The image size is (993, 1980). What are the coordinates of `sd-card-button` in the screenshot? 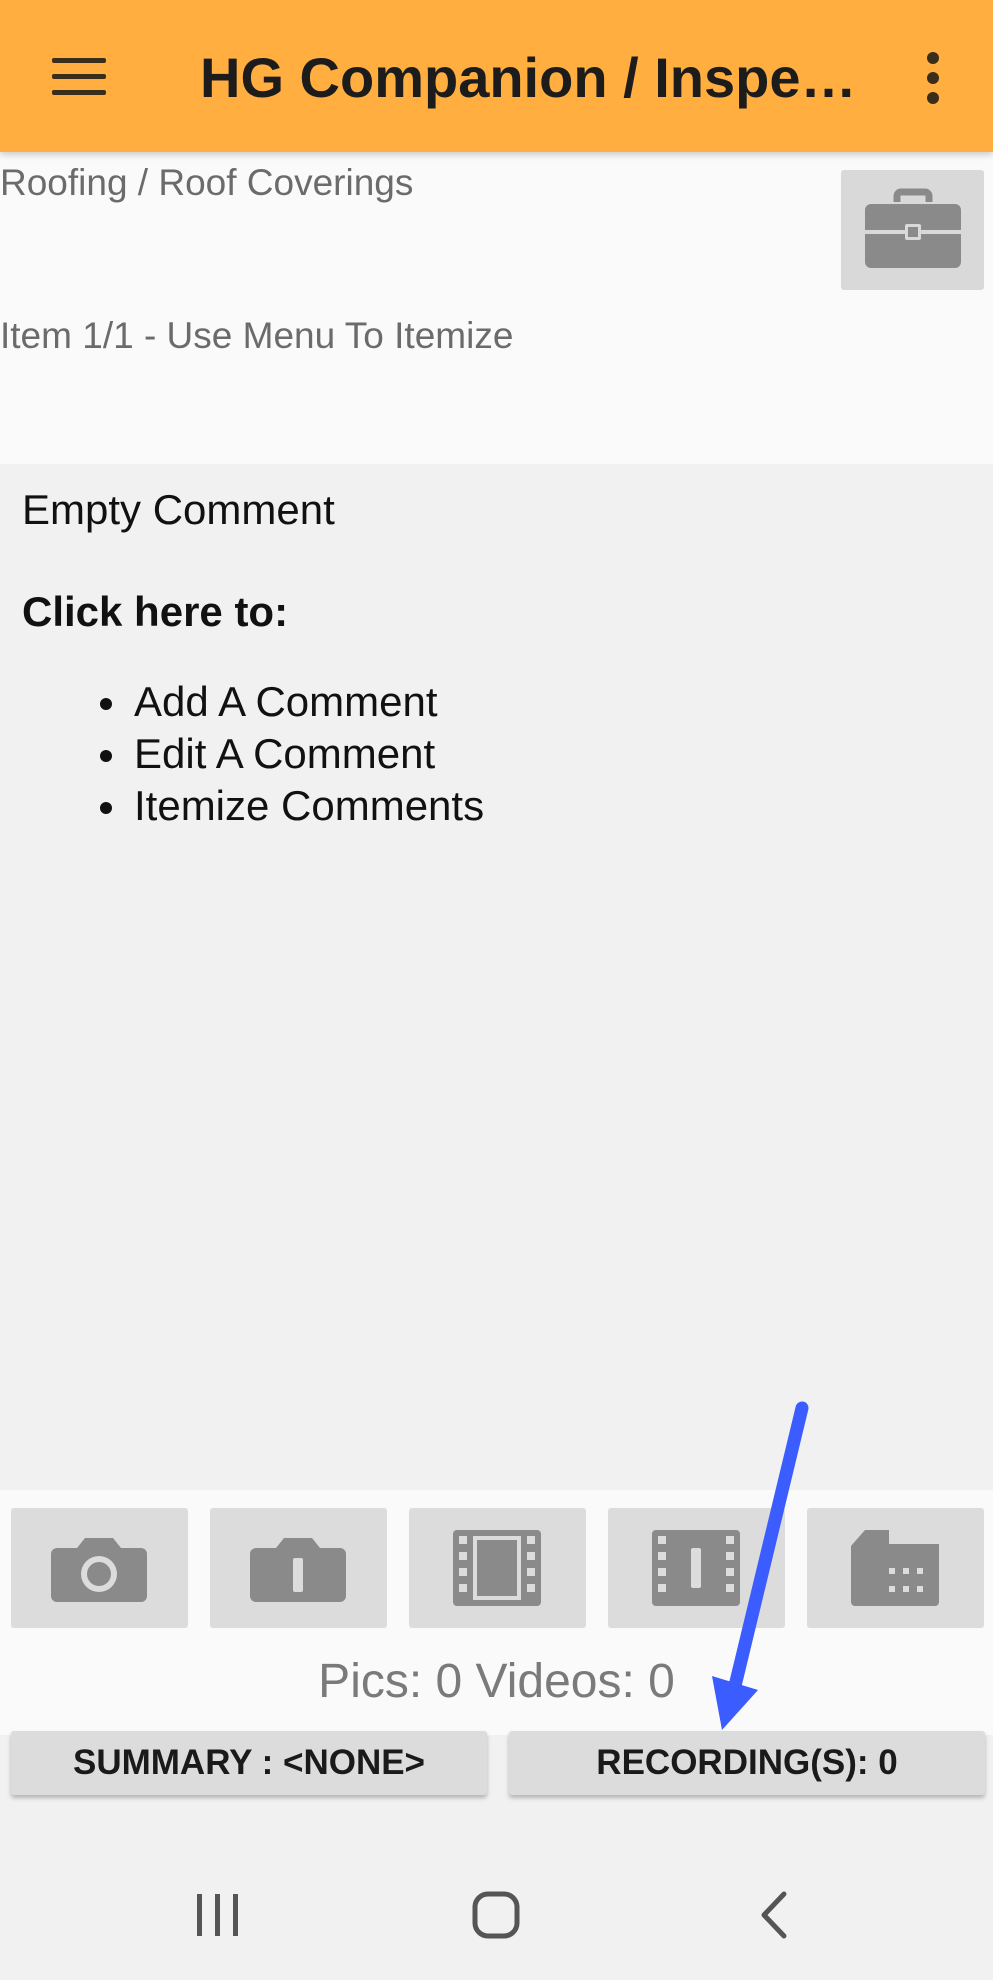 It's located at (895, 1568).